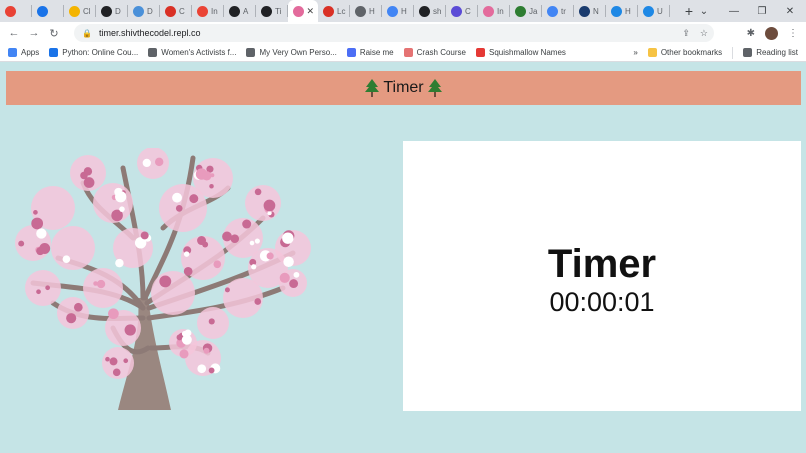  What do you see at coordinates (527, 52) in the screenshot?
I see `bookmark-label: Squishmallow Names` at bounding box center [527, 52].